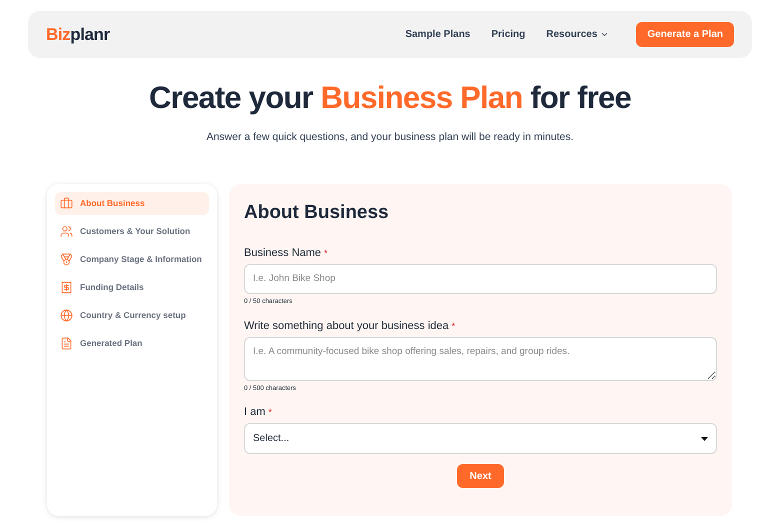  I want to click on field-label: I am, so click(255, 412).